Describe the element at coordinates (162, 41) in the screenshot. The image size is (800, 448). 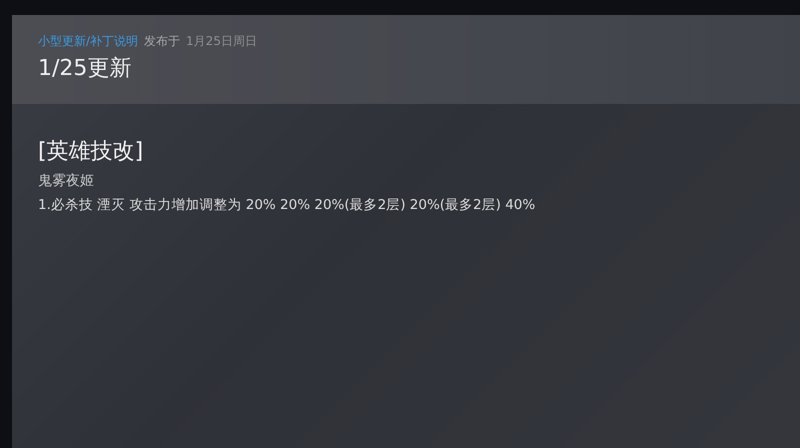
I see `posted-label: 发布于` at that location.